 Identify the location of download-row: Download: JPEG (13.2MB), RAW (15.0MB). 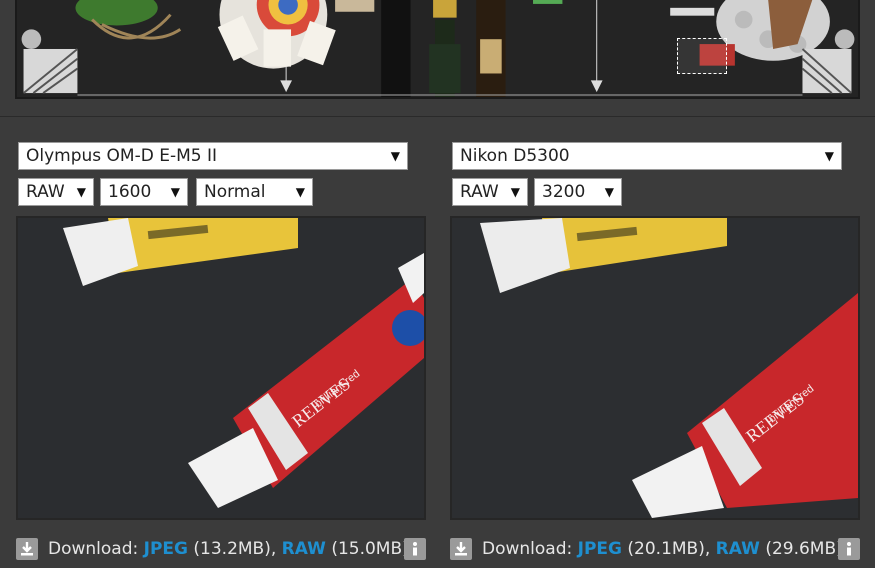
(221, 549).